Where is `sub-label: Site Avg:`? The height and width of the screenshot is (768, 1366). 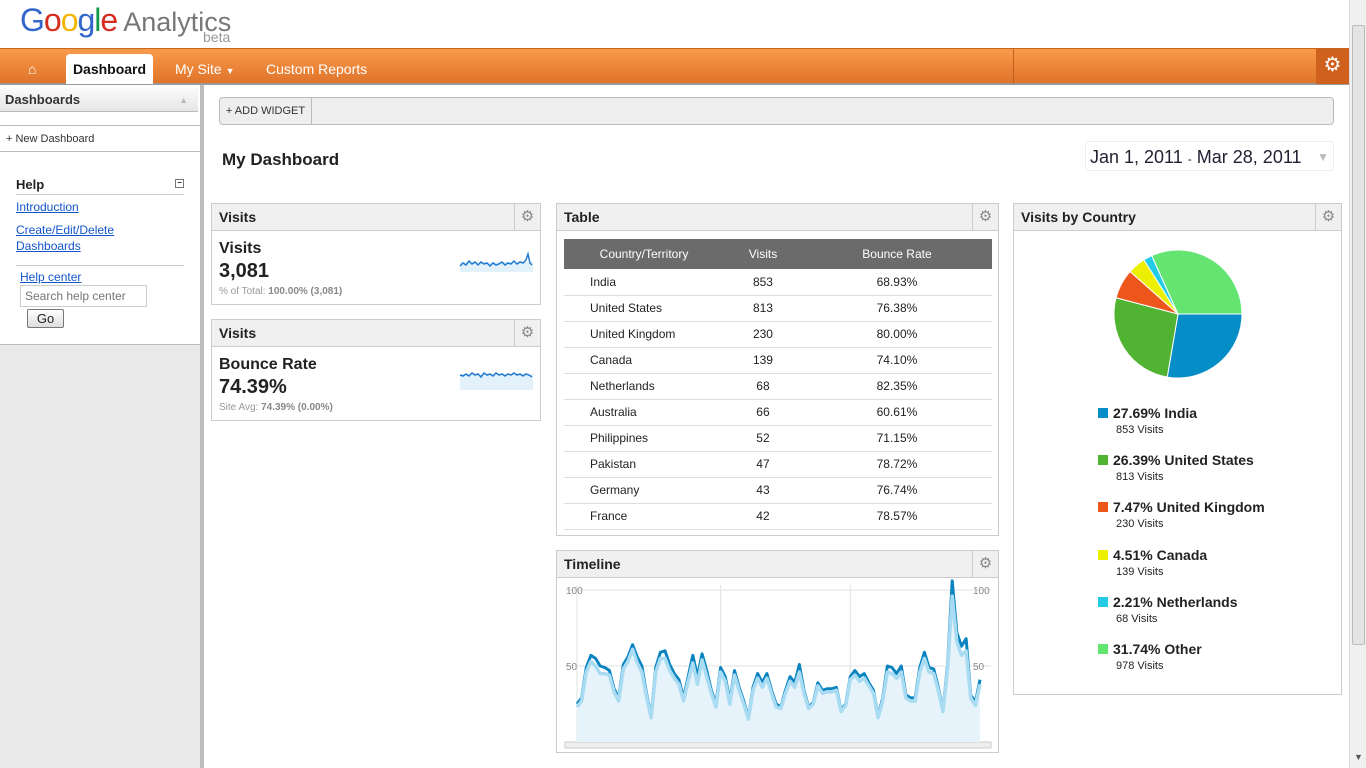
sub-label: Site Avg: is located at coordinates (239, 407).